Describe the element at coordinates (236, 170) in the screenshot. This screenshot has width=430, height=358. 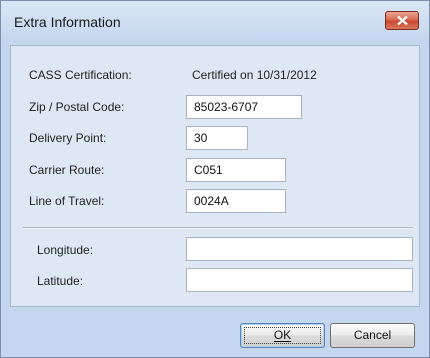
I see `carrier-route-field` at that location.